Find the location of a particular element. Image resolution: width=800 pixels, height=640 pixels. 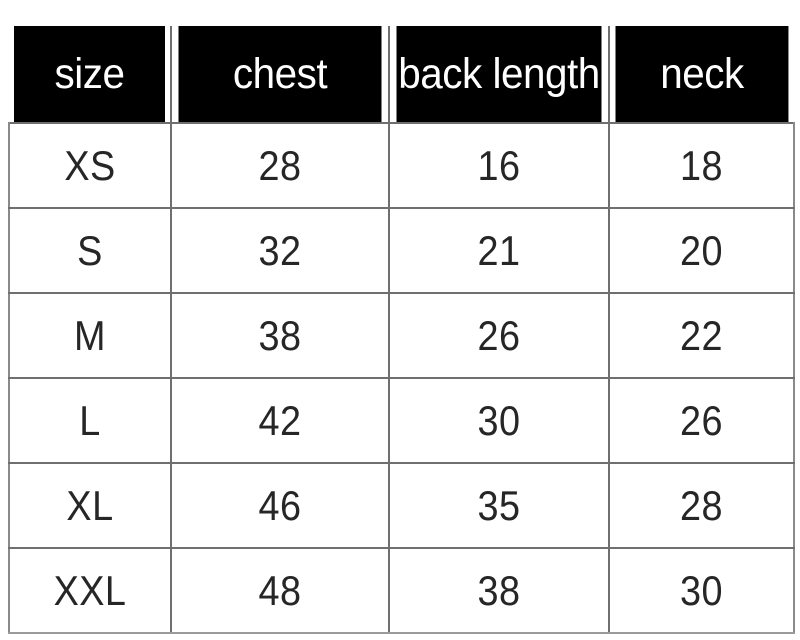

cell-back-length: 26 is located at coordinates (499, 335).